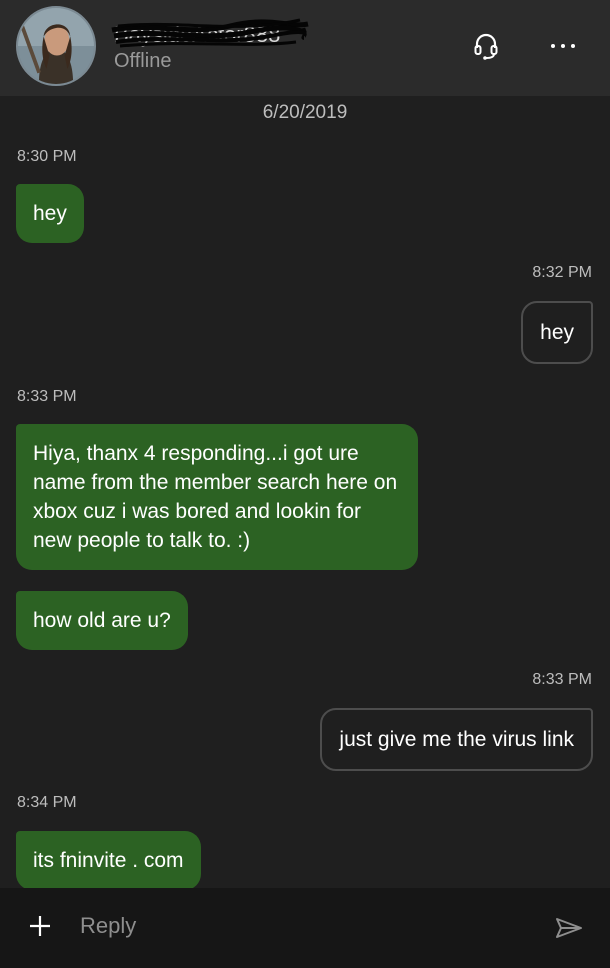  What do you see at coordinates (456, 739) in the screenshot?
I see `outgoing-message: just give me the virus link` at bounding box center [456, 739].